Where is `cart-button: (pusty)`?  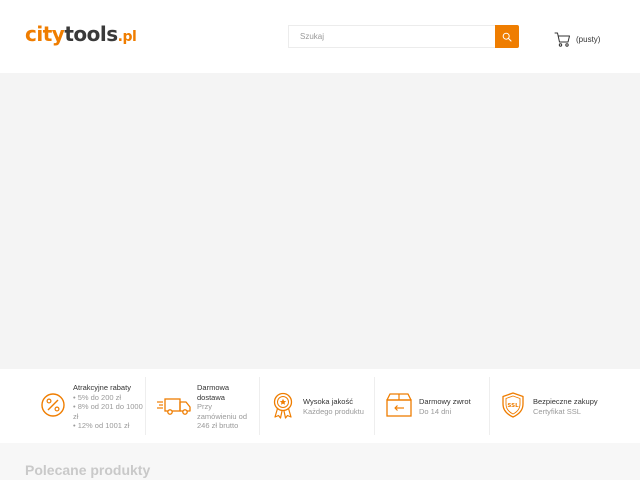 cart-button: (pusty) is located at coordinates (577, 39).